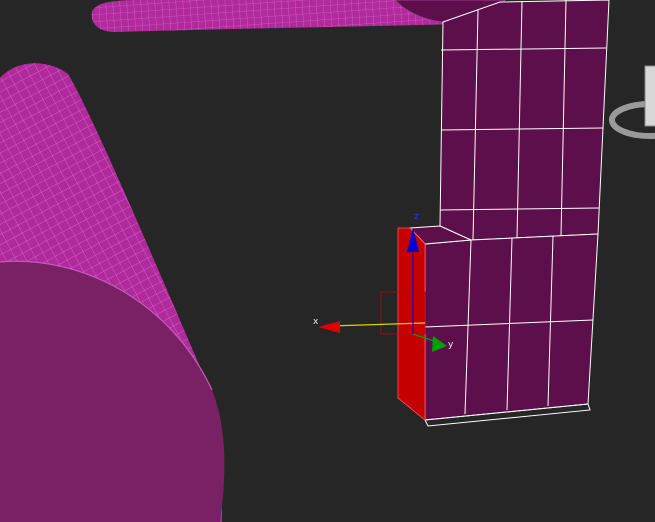 This screenshot has height=522, width=655. Describe the element at coordinates (329, 327) in the screenshot. I see `gizmo-x-arrow` at that location.